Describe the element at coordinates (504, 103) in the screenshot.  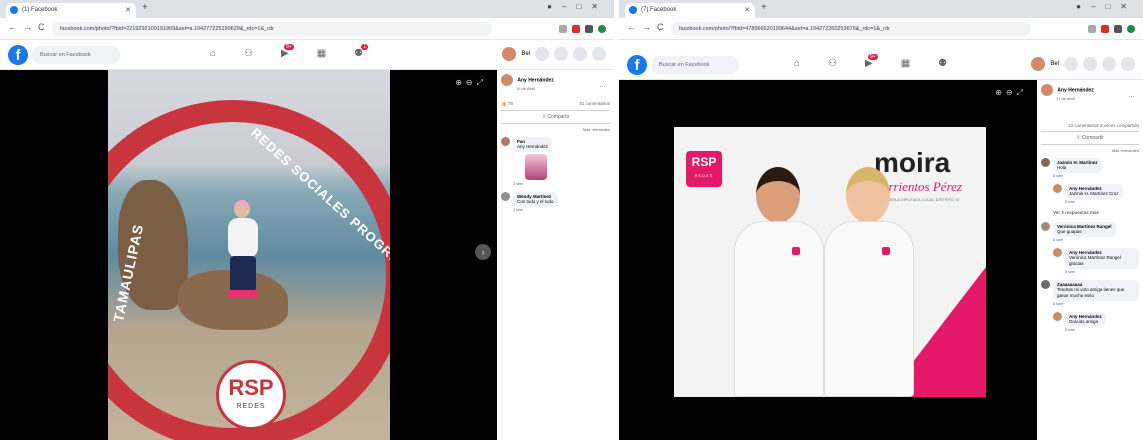
I see `like-icon: 👍` at that location.